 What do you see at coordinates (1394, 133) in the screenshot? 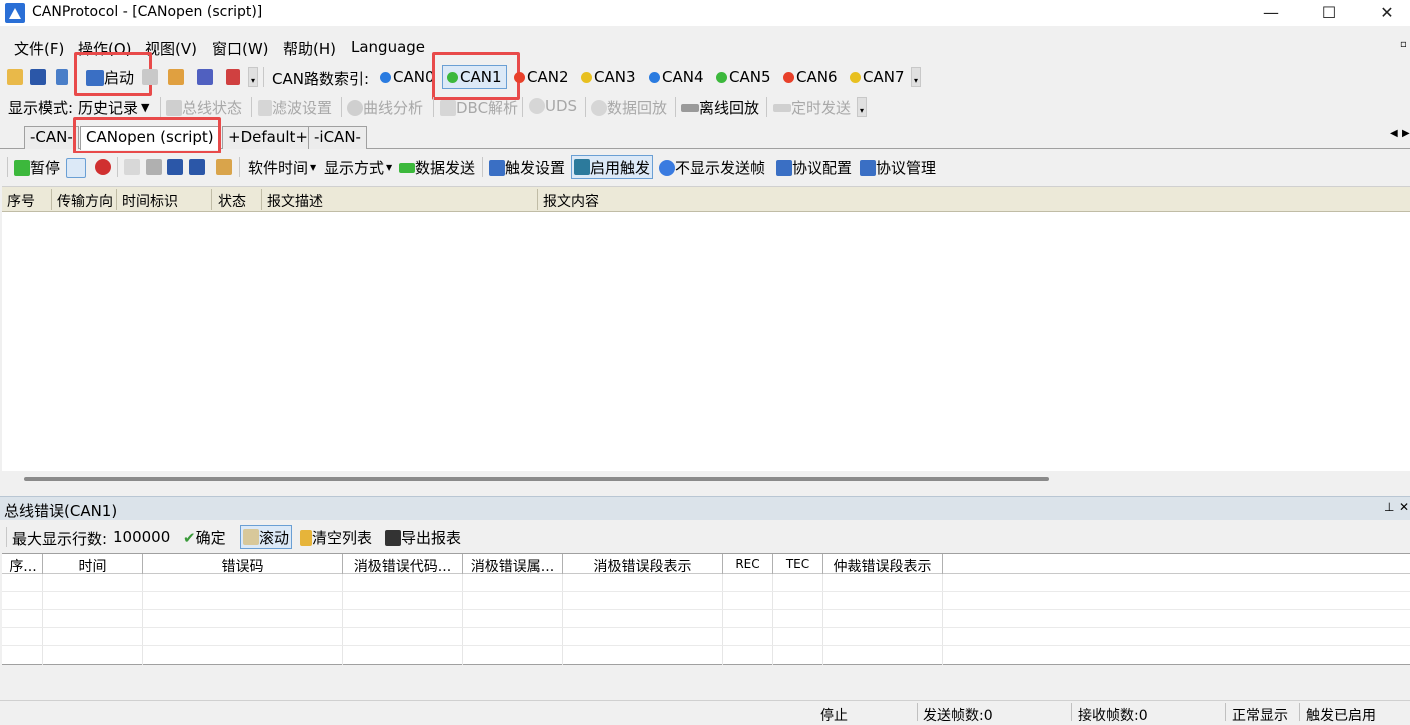
I see `tab-scroll-left-icon: ◀` at bounding box center [1394, 133].